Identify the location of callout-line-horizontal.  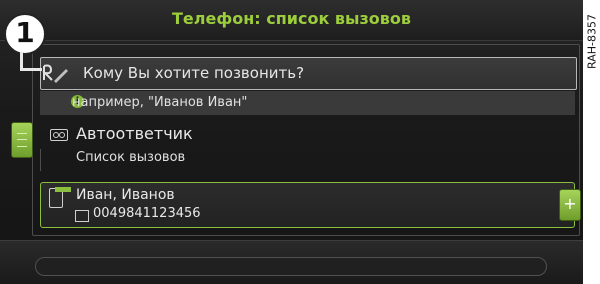
(31, 69).